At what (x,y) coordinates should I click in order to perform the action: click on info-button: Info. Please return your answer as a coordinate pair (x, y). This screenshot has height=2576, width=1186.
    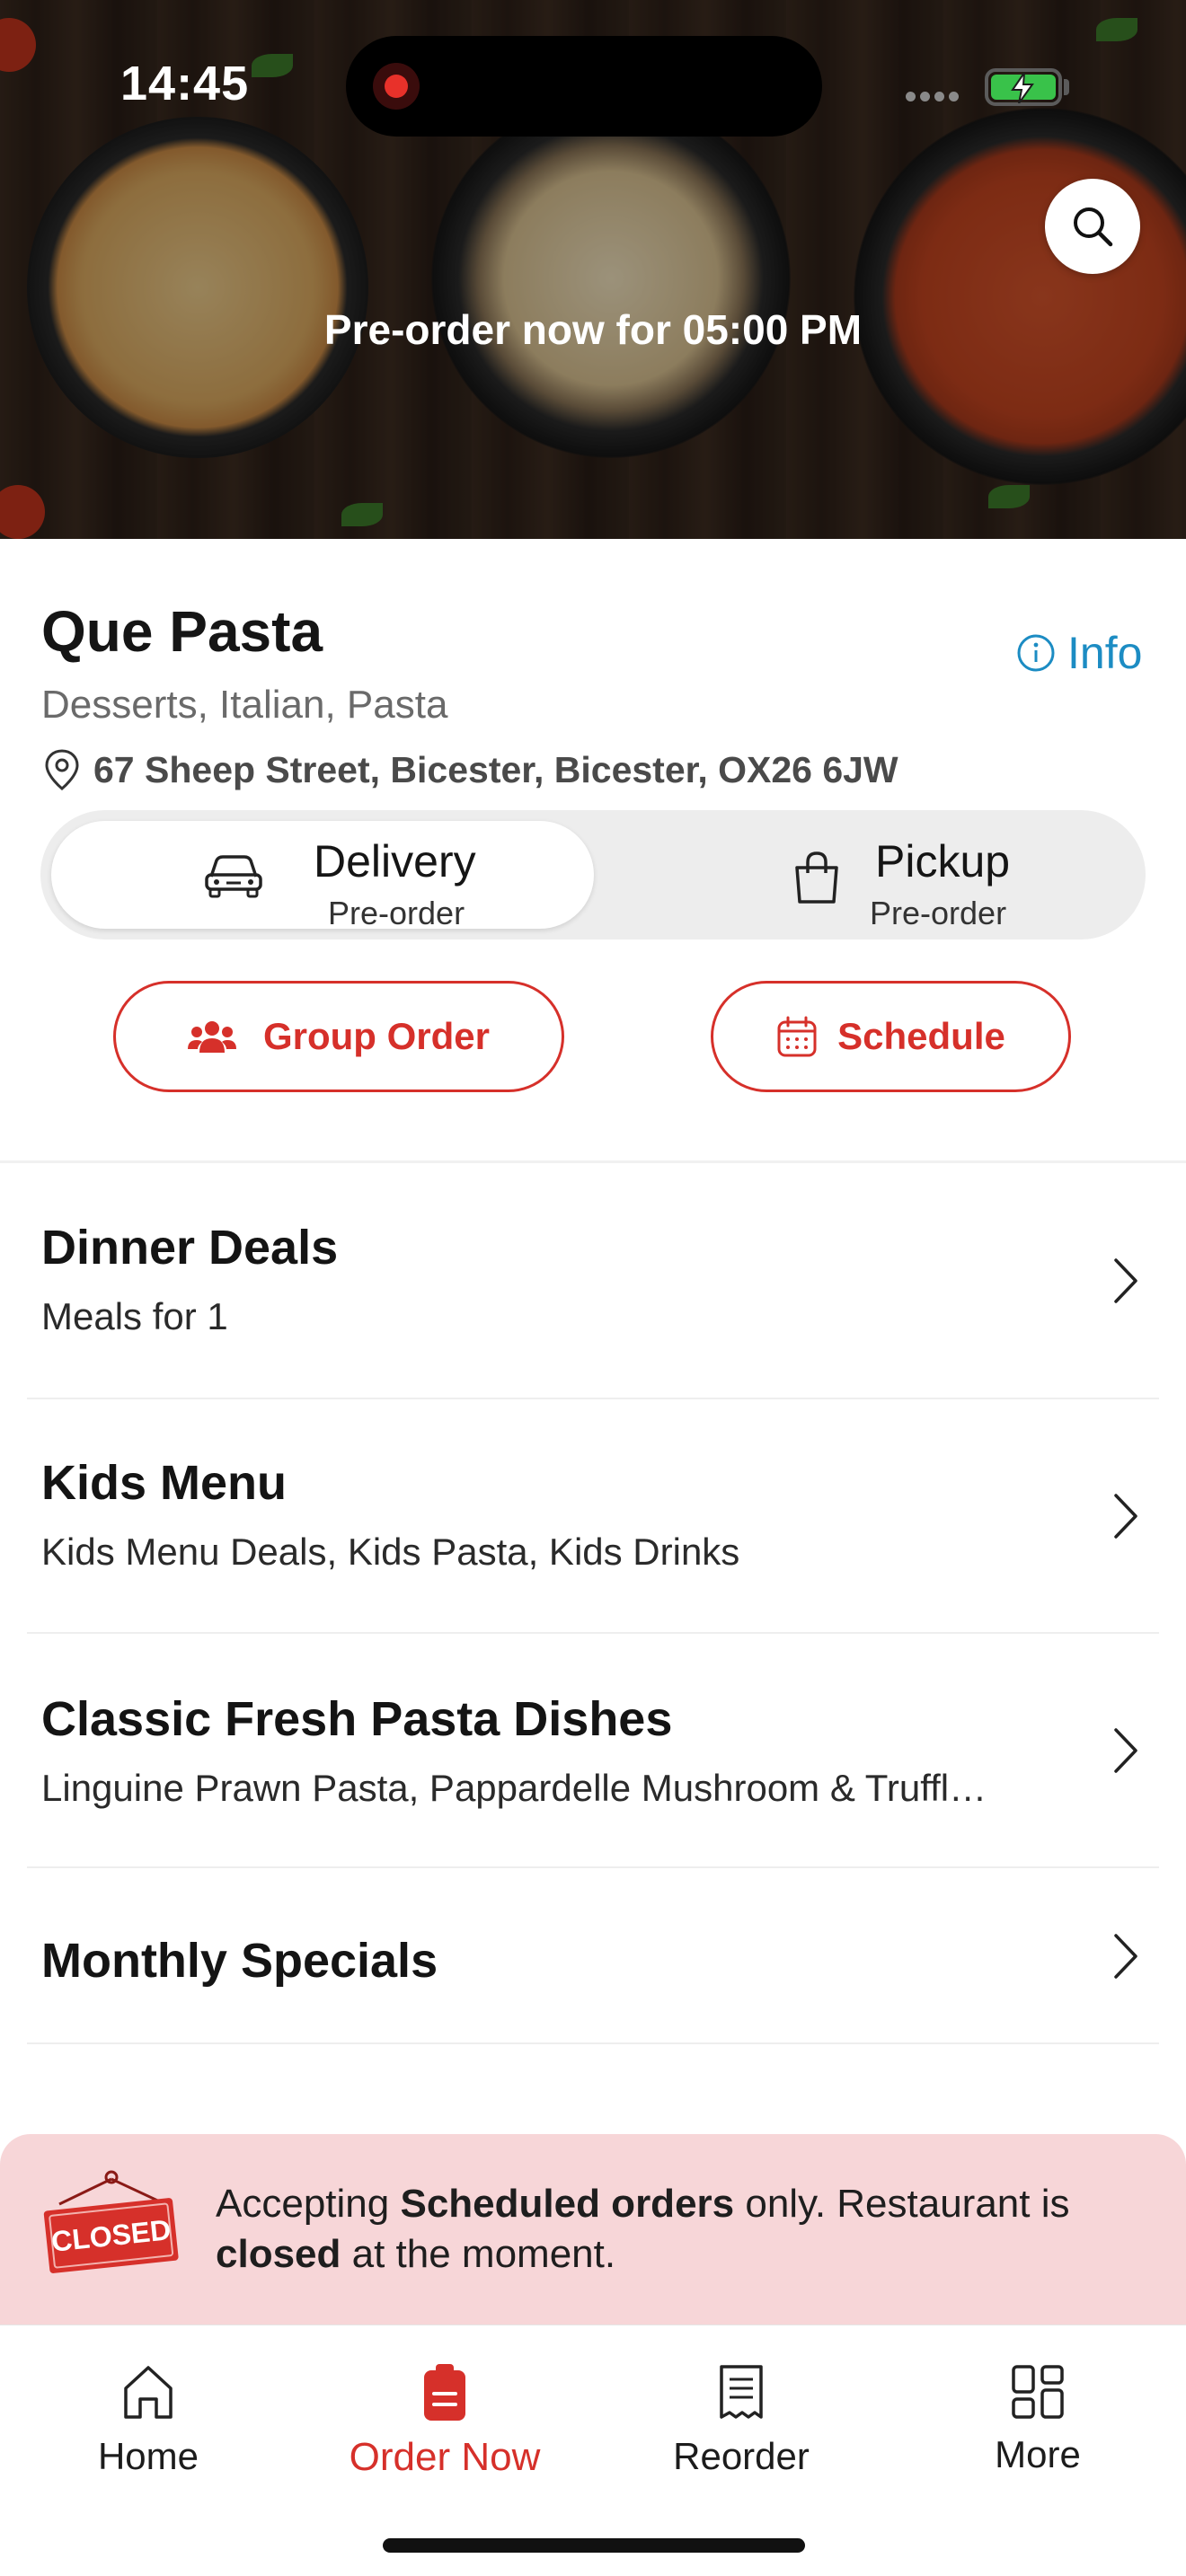
    Looking at the image, I should click on (1078, 653).